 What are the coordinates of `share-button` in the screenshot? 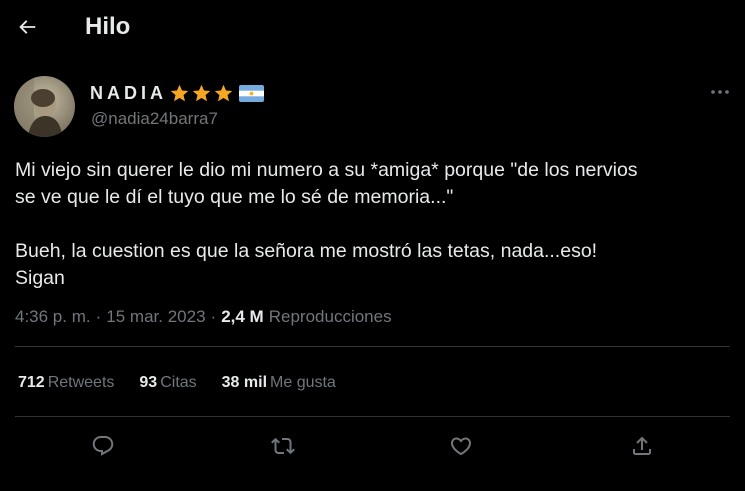 It's located at (642, 446).